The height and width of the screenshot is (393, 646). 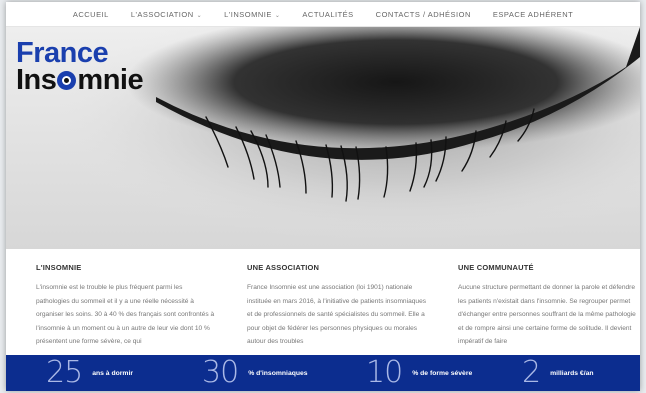 What do you see at coordinates (423, 14) in the screenshot?
I see `nav-item-contacts: CONTACTS / ADHÉSION` at bounding box center [423, 14].